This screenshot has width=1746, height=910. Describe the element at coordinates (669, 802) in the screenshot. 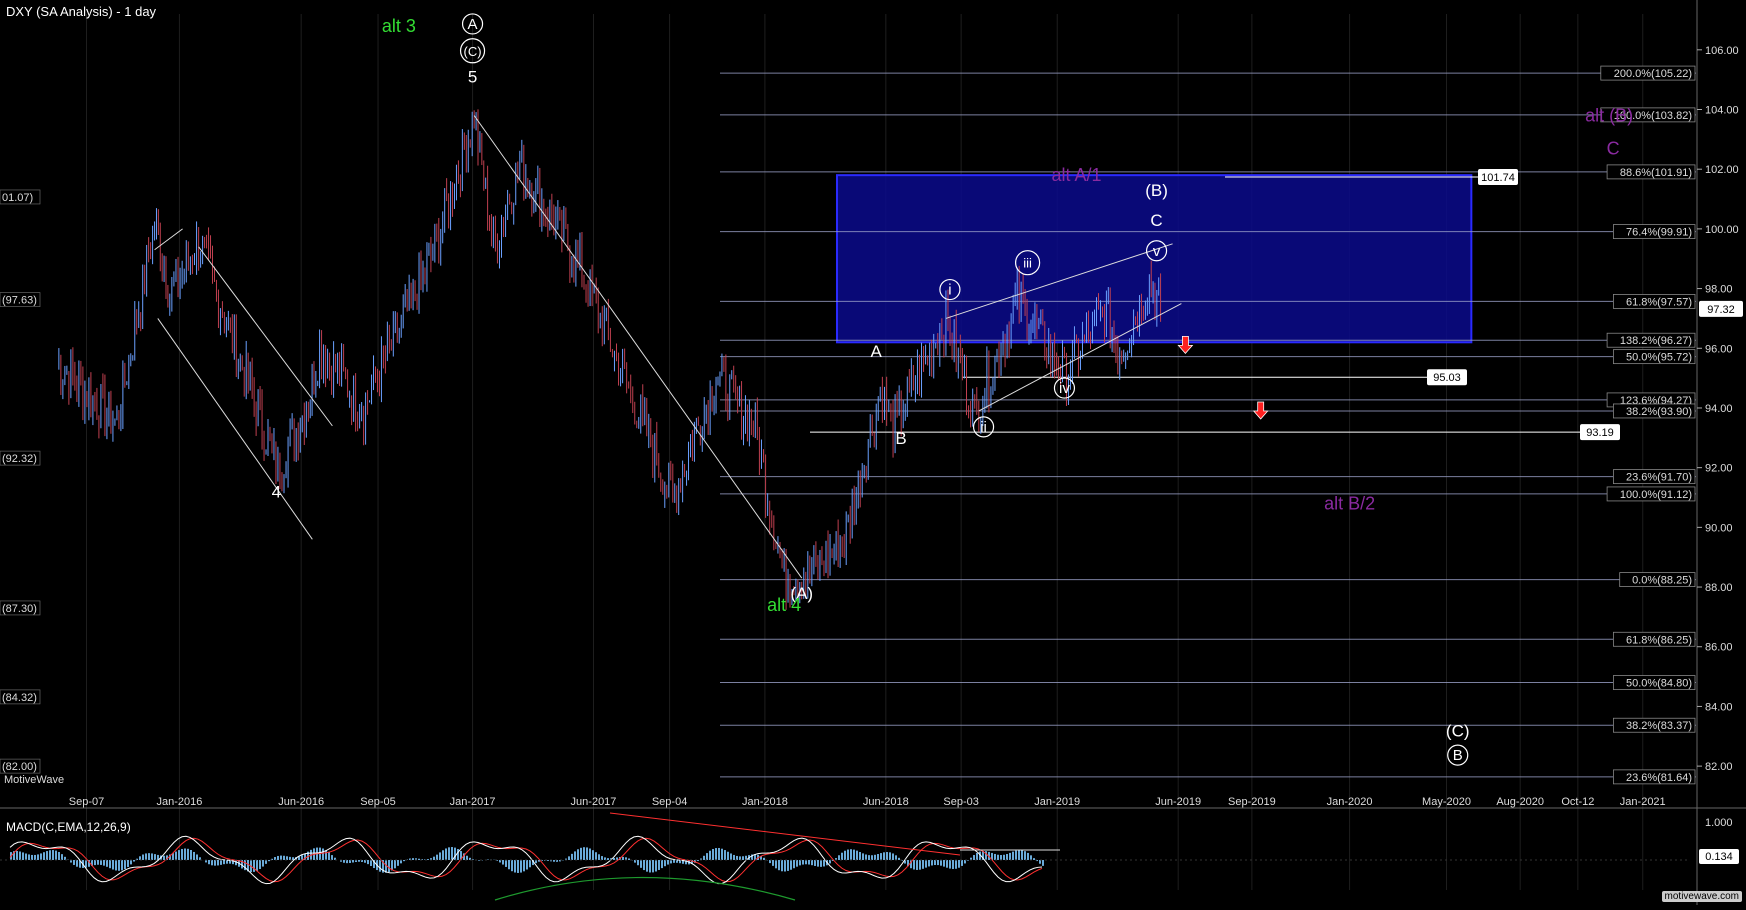

I see `x-tick-label: Sep-04` at that location.